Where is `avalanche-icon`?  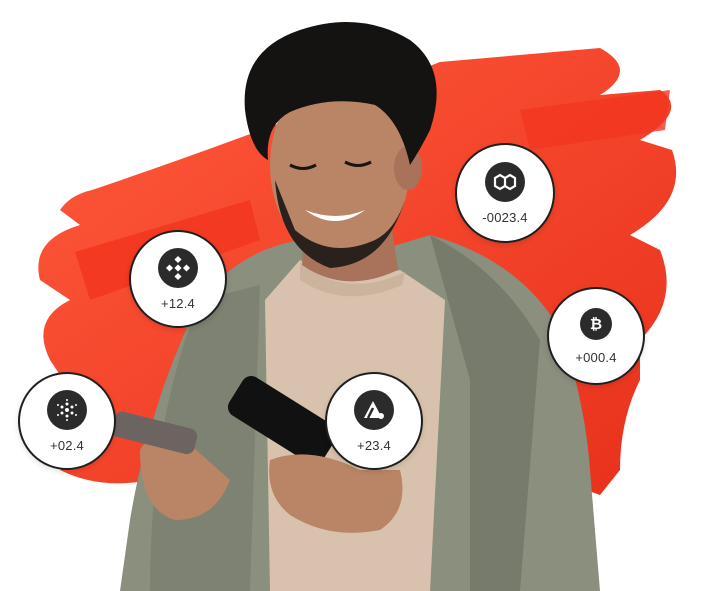 avalanche-icon is located at coordinates (374, 409).